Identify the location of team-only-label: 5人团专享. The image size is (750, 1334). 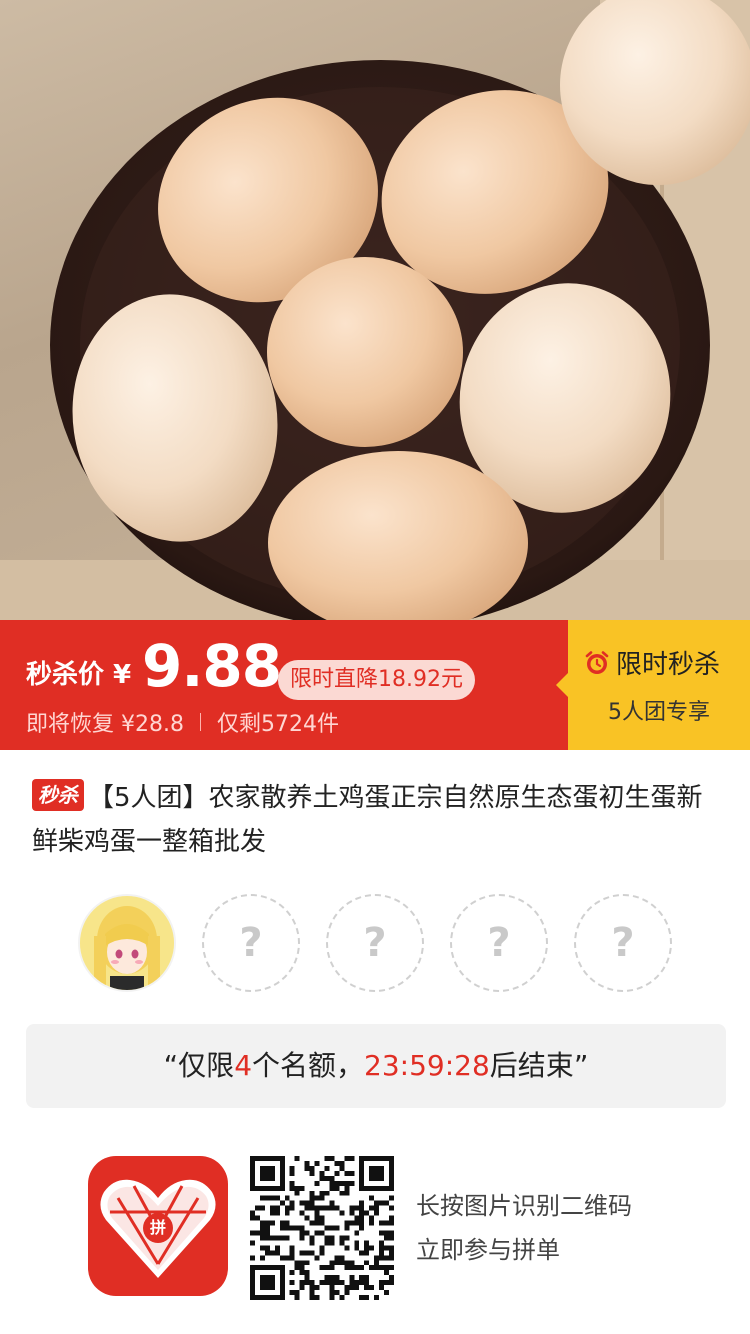
(659, 712).